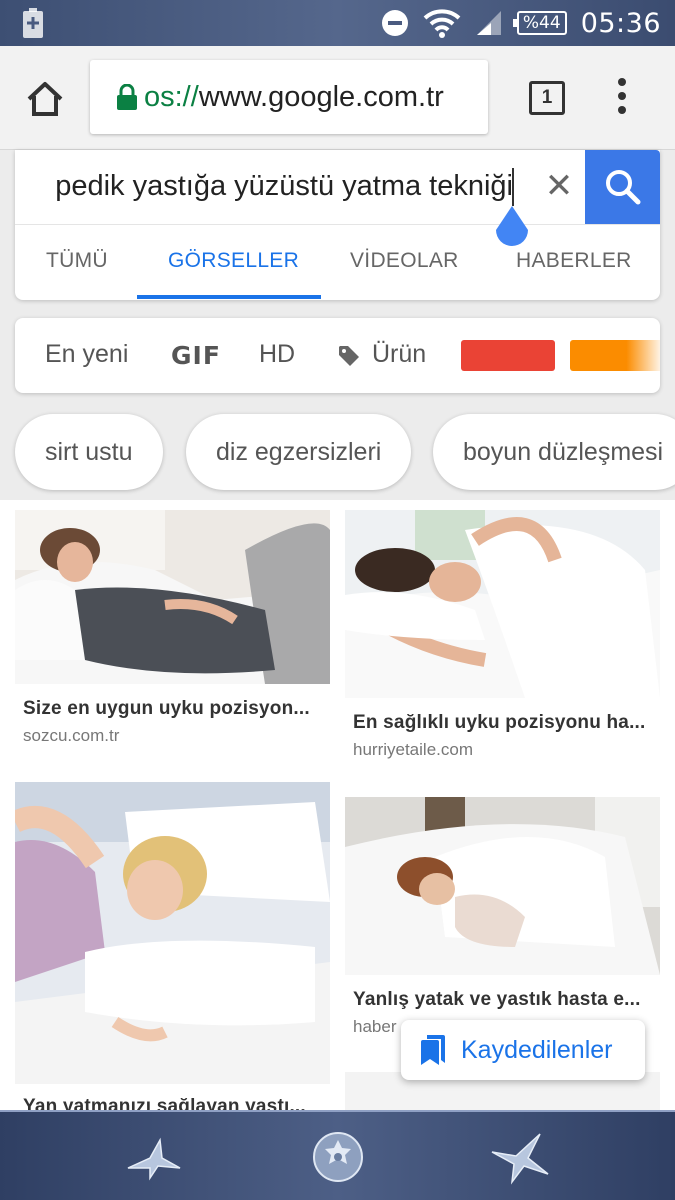 Image resolution: width=675 pixels, height=1200 pixels. What do you see at coordinates (171, 96) in the screenshot?
I see `url-scheme: os://` at bounding box center [171, 96].